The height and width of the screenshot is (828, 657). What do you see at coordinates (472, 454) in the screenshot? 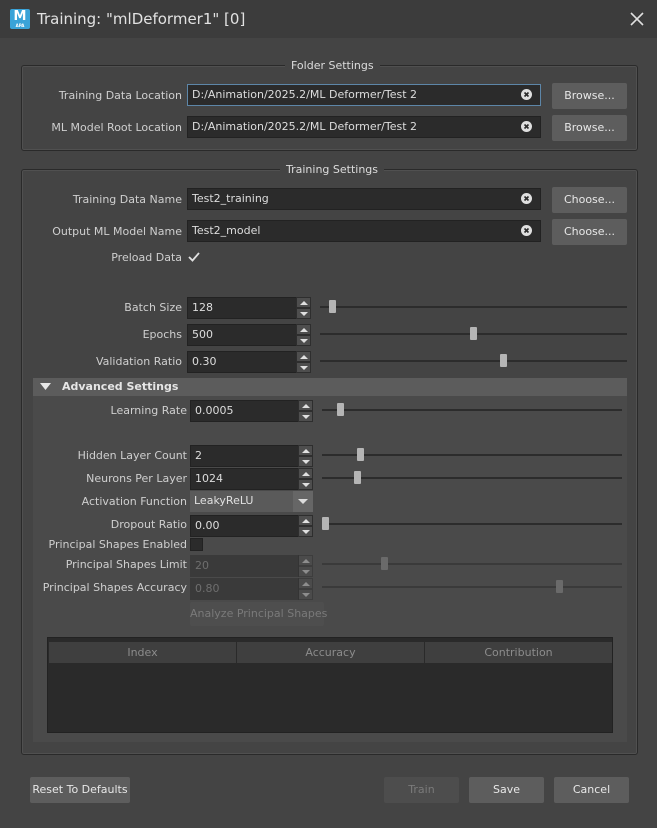
I see `hidden-layer-count-slider` at bounding box center [472, 454].